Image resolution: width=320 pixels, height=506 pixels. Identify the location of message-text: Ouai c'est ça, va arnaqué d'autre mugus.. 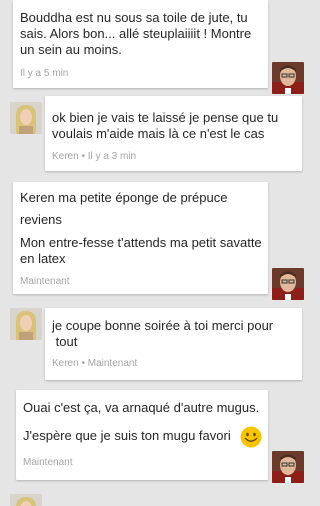
(141, 407).